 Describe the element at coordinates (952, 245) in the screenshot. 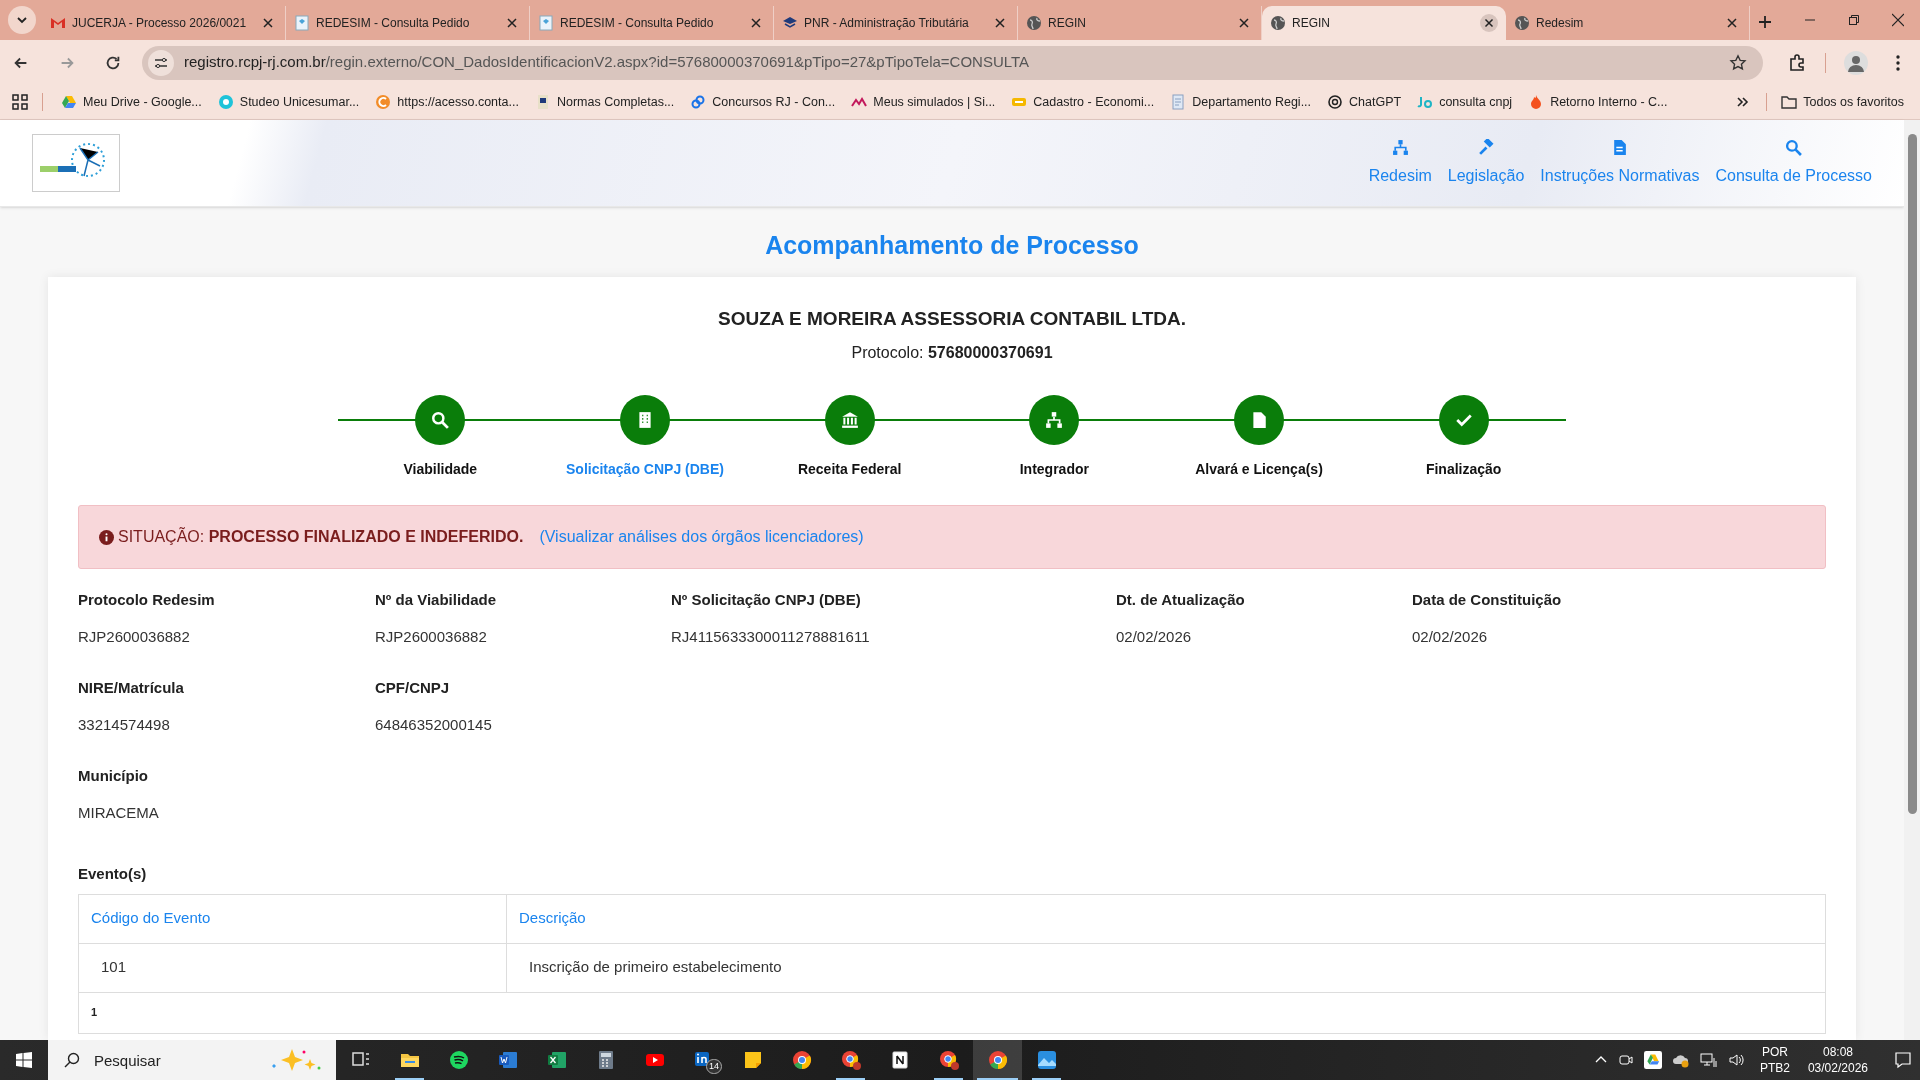

I see `page-title: Acompanhamento de Processo` at that location.